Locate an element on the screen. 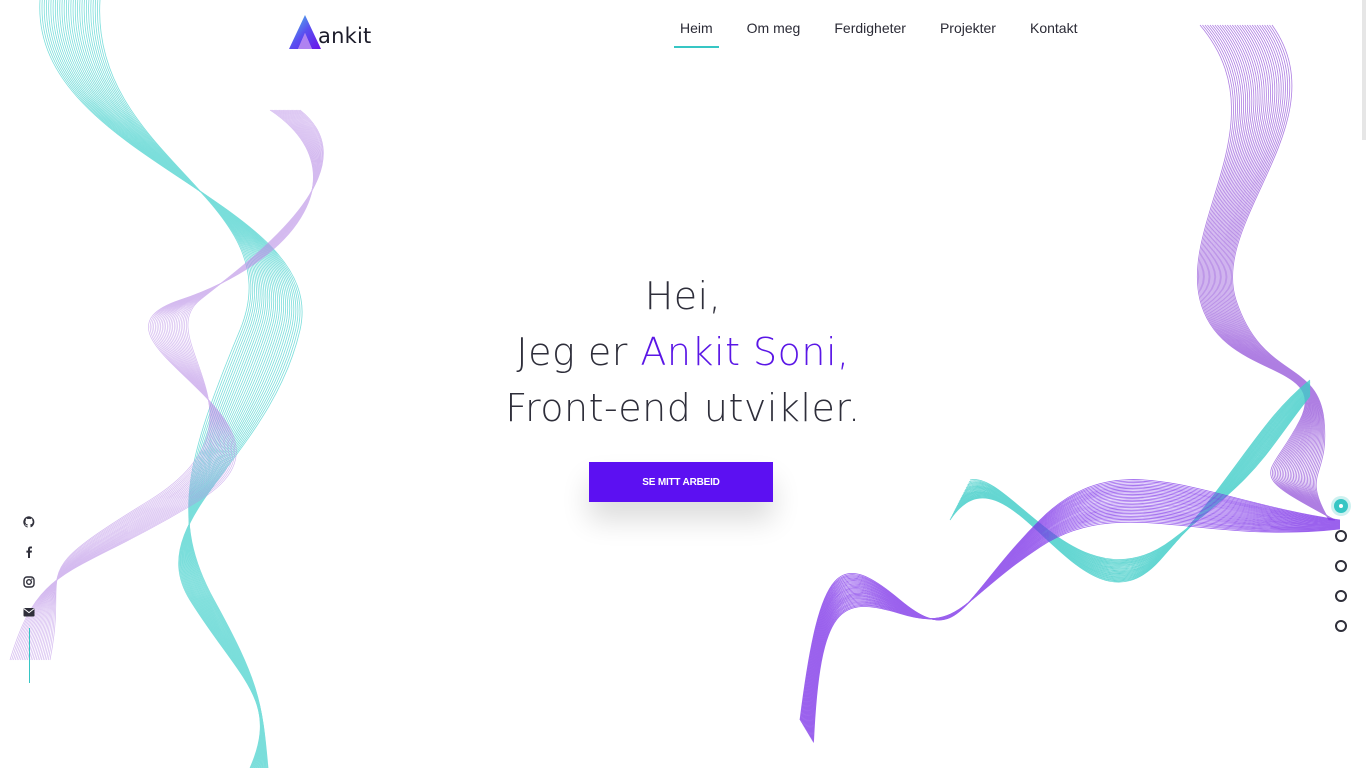  hero-name: Ankit Soni, is located at coordinates (745, 352).